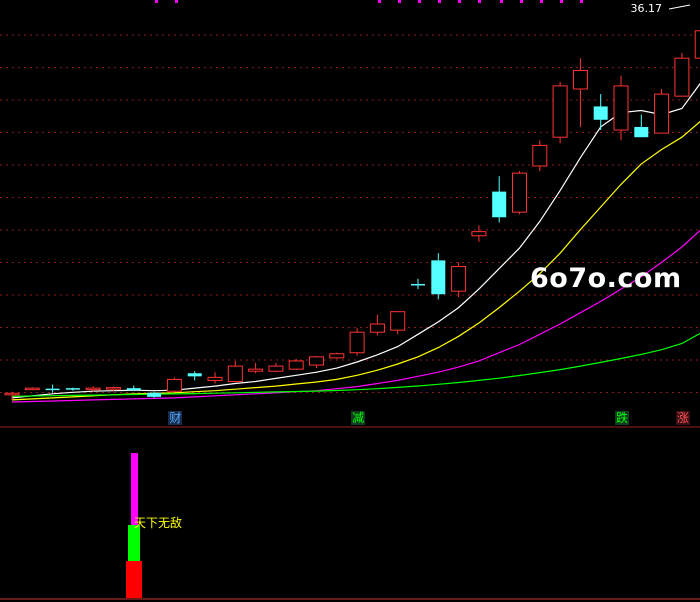 The image size is (700, 602). What do you see at coordinates (622, 418) in the screenshot?
I see `signal-marker: 跌` at bounding box center [622, 418].